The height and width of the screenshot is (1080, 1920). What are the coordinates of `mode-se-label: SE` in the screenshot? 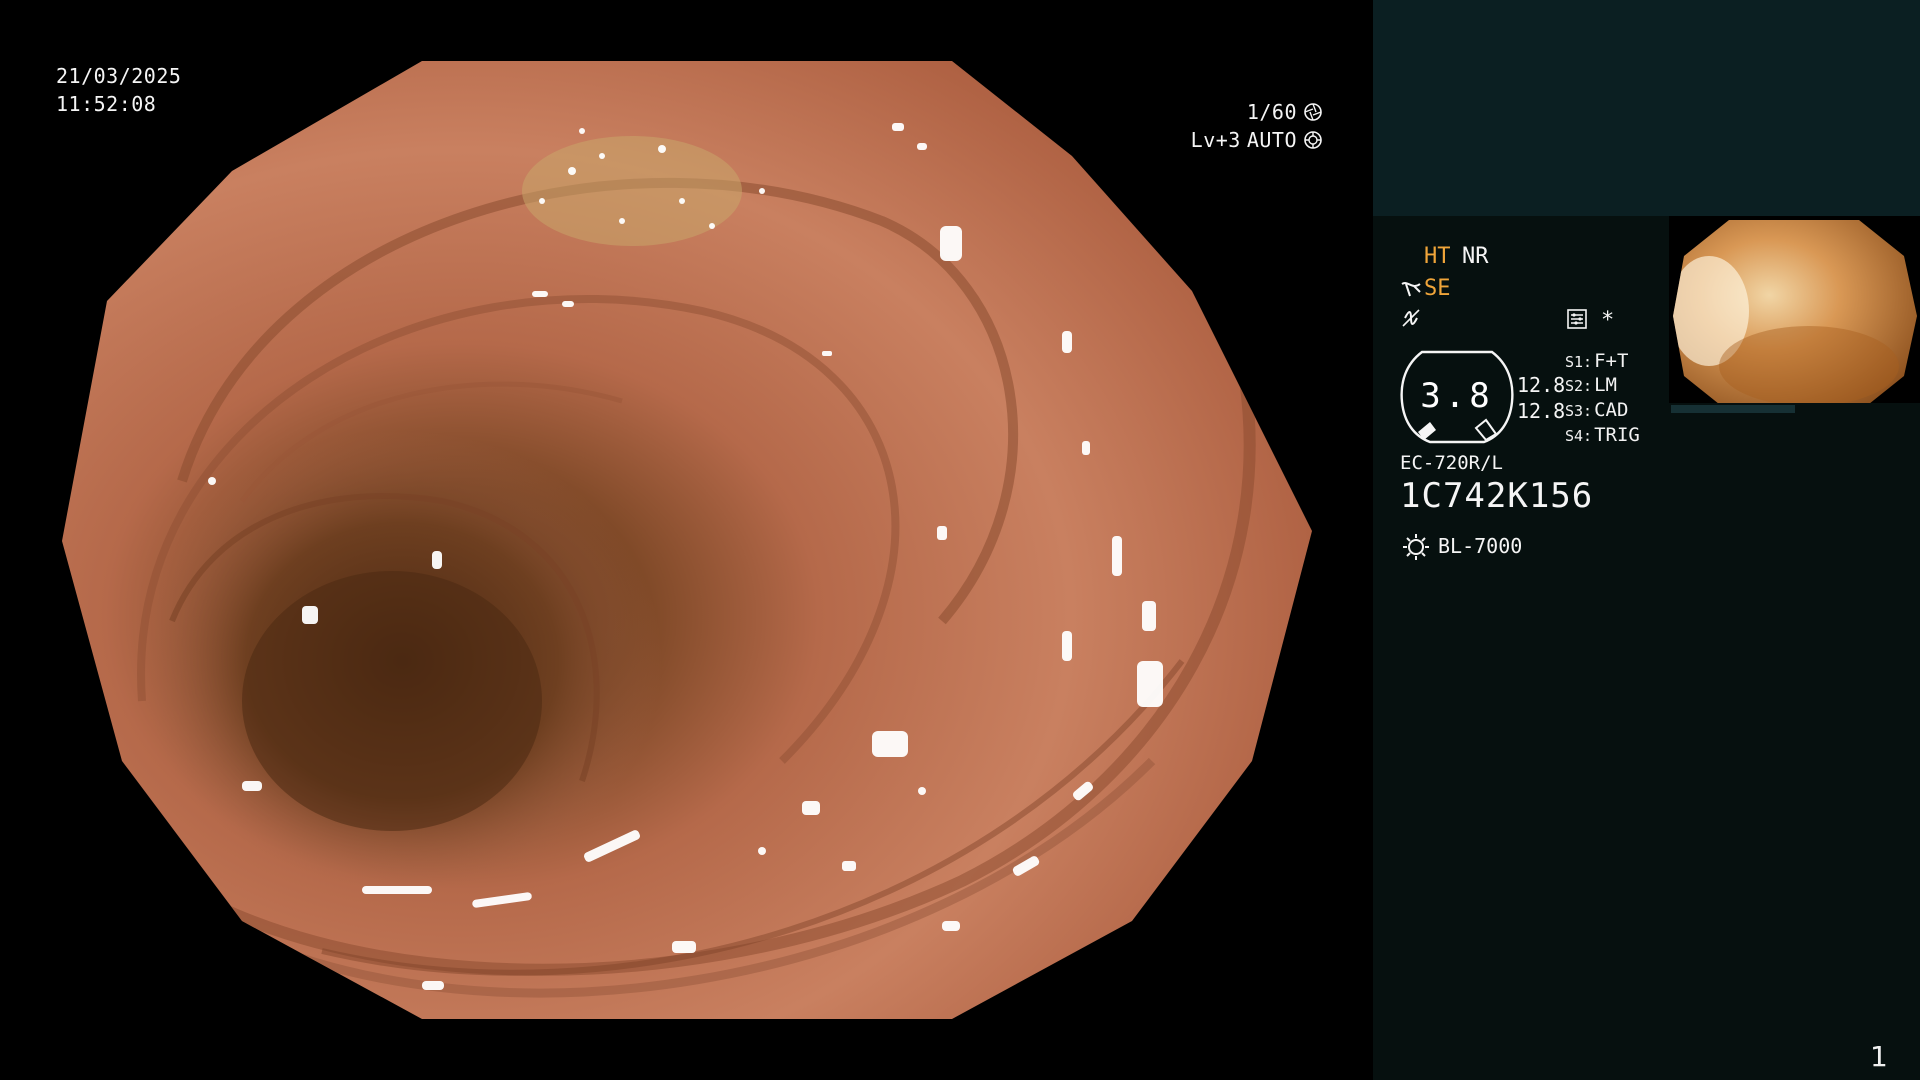 It's located at (1437, 288).